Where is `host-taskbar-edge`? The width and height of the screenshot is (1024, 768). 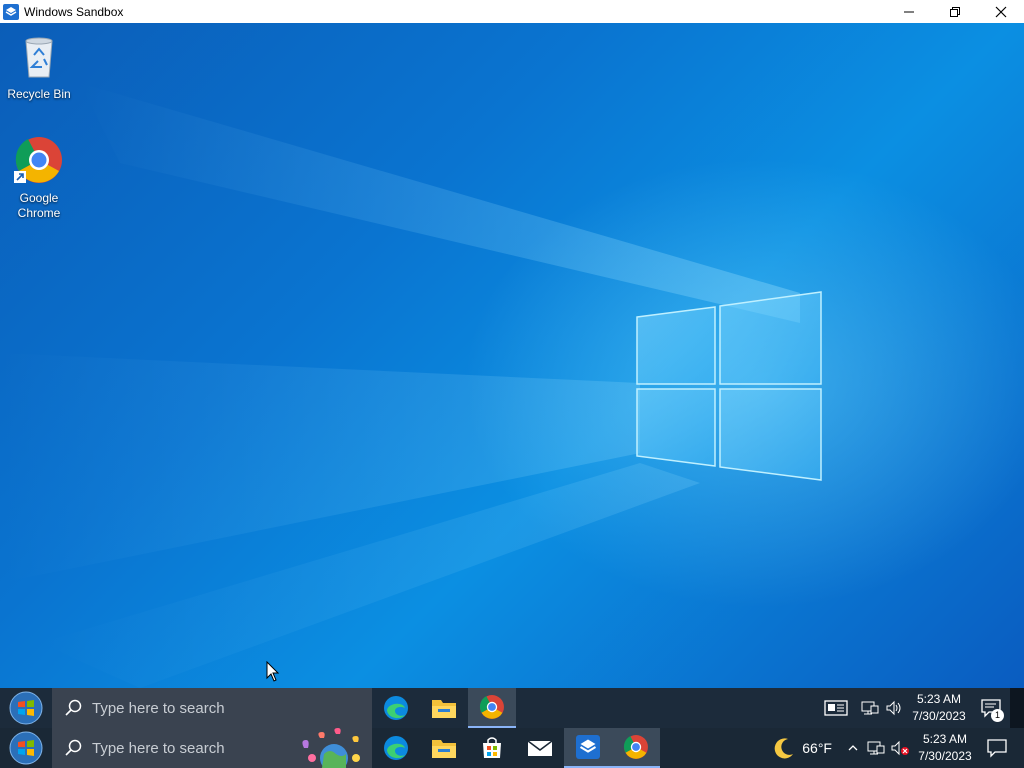 host-taskbar-edge is located at coordinates (396, 748).